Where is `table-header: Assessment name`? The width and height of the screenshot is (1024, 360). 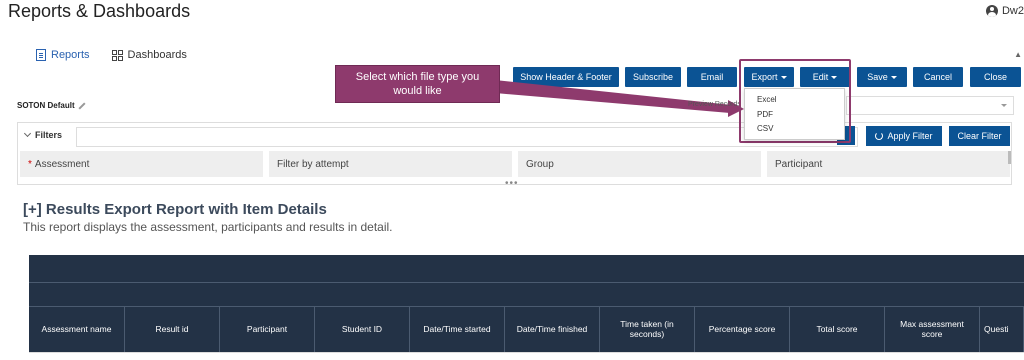 table-header: Assessment name is located at coordinates (77, 329).